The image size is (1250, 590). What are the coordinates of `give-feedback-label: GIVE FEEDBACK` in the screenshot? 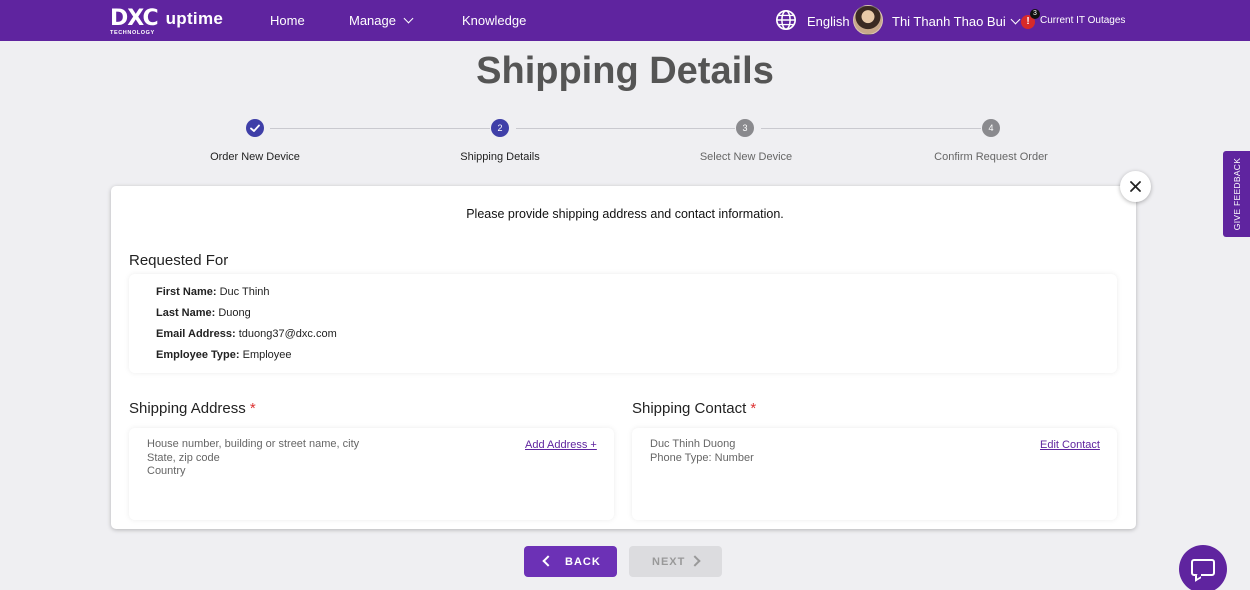 It's located at (1236, 194).